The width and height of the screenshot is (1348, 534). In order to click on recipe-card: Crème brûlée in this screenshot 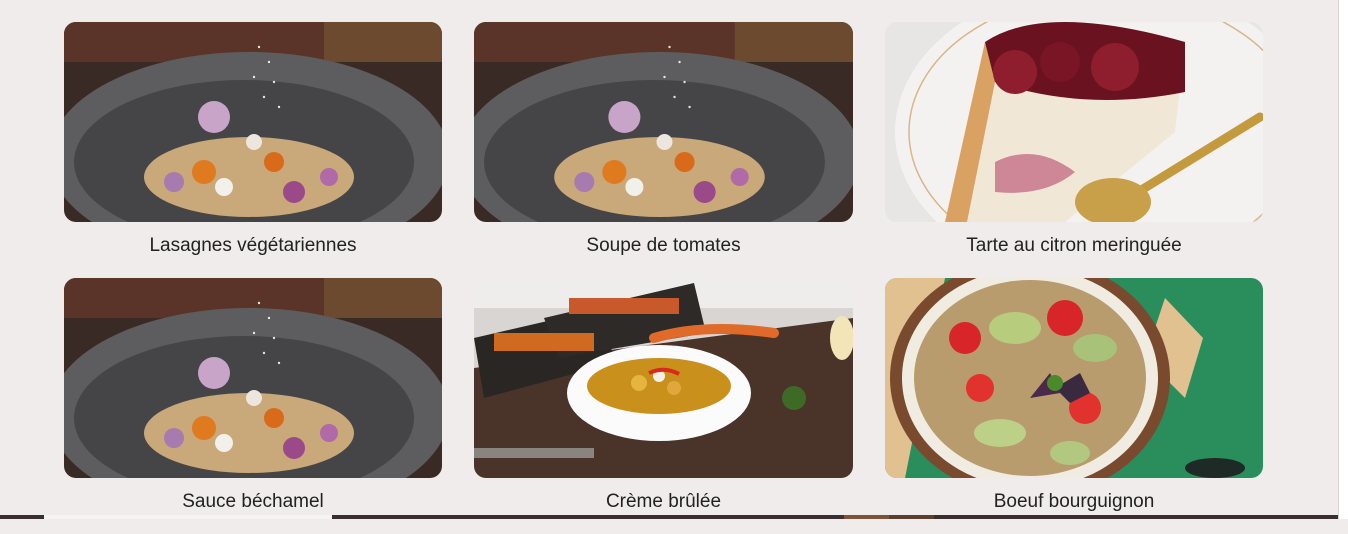, I will do `click(663, 406)`.